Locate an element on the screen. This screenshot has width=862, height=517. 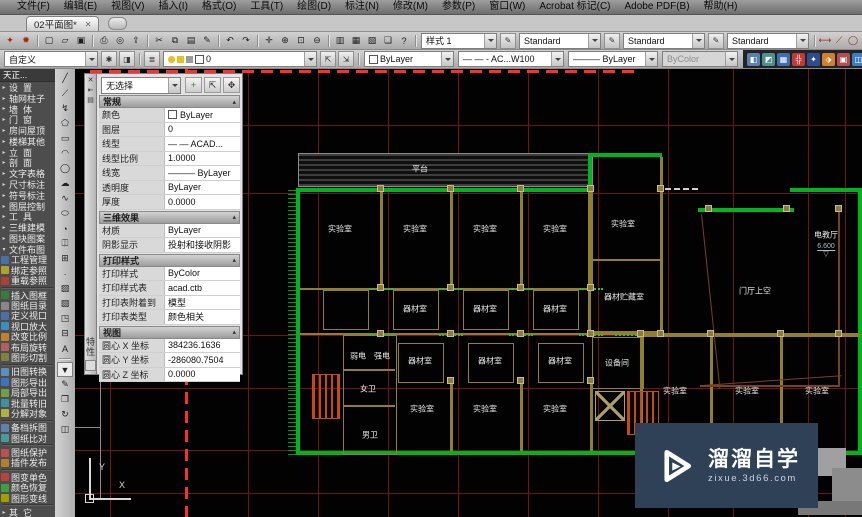
menu-item-3: 视图(V) is located at coordinates (127, 7).